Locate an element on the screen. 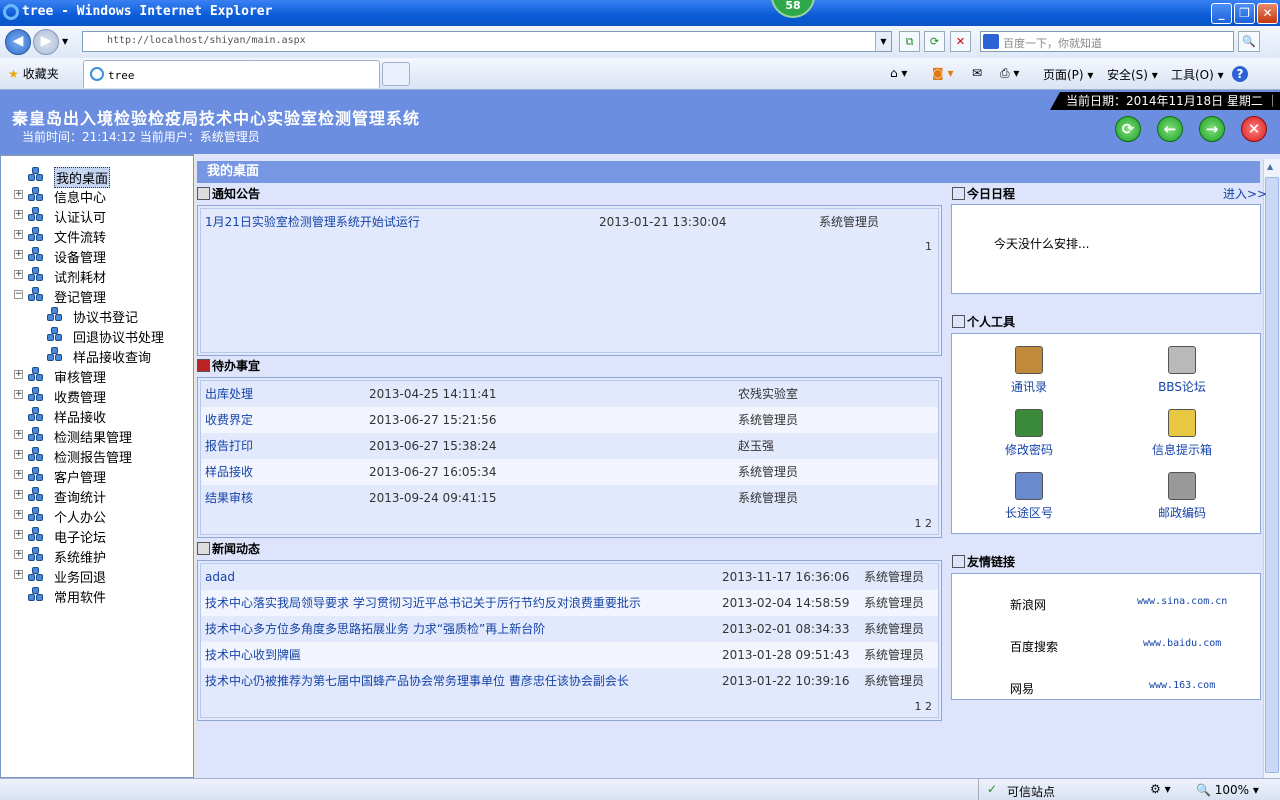  item-title-link: 报告打印 is located at coordinates (229, 446).